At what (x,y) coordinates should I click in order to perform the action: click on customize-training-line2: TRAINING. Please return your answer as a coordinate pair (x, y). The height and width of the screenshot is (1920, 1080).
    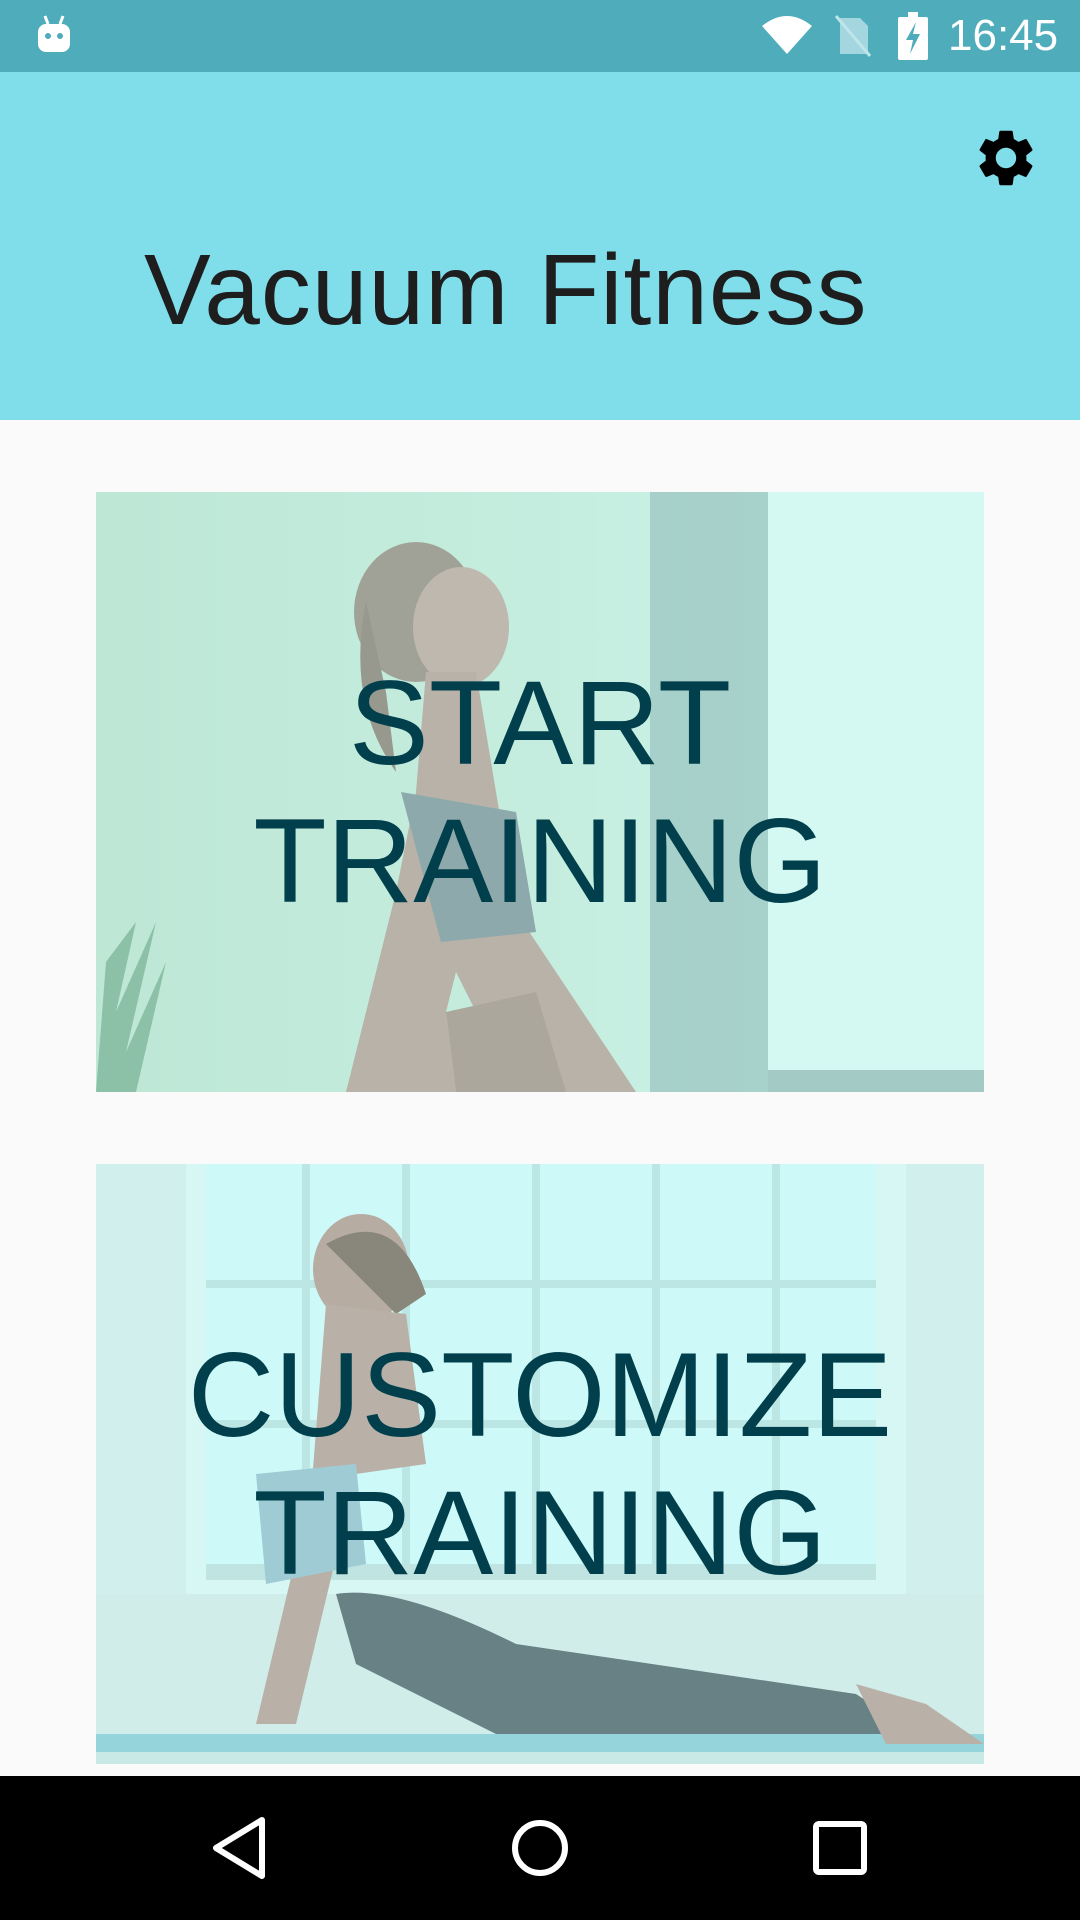
    Looking at the image, I should click on (540, 1533).